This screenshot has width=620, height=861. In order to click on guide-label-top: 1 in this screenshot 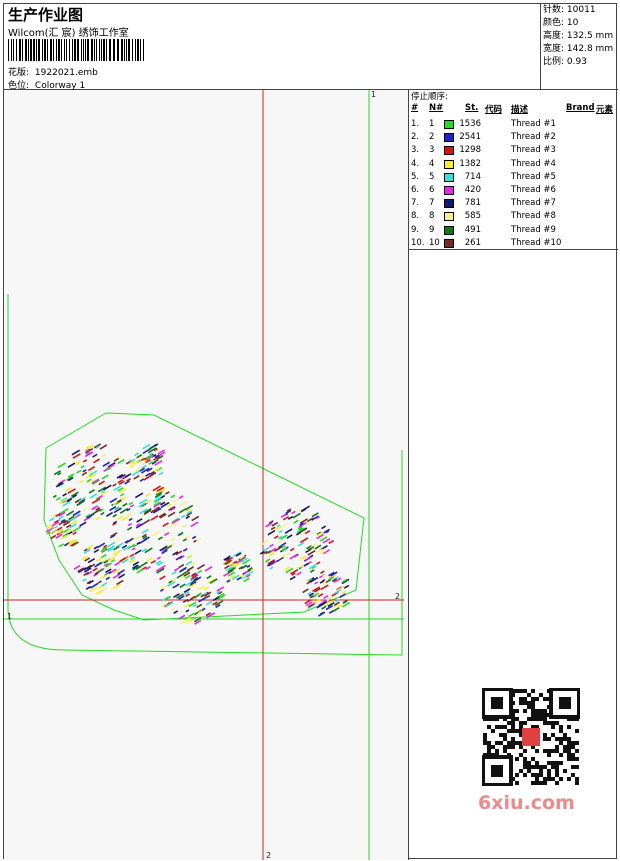, I will do `click(374, 94)`.